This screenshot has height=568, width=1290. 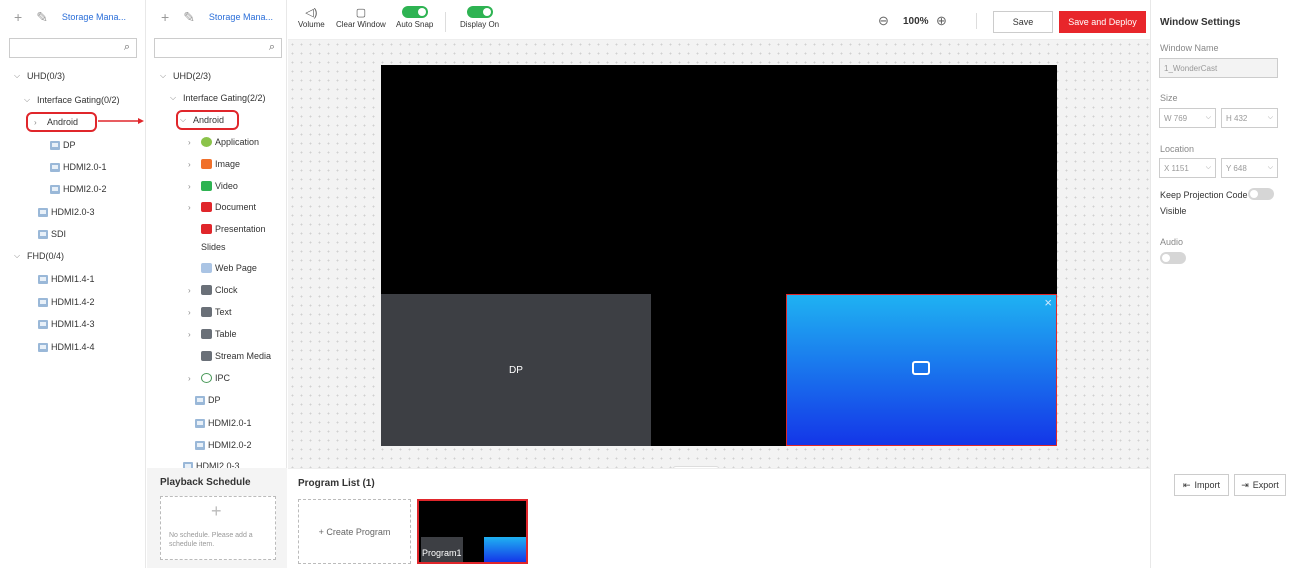 I want to click on tree-item-text: › Text, so click(x=210, y=312).